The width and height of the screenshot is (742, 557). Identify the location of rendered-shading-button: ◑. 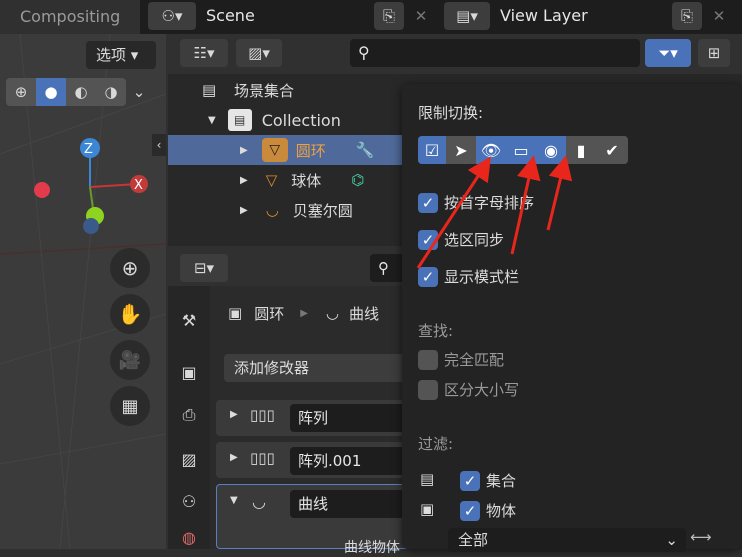
(111, 92).